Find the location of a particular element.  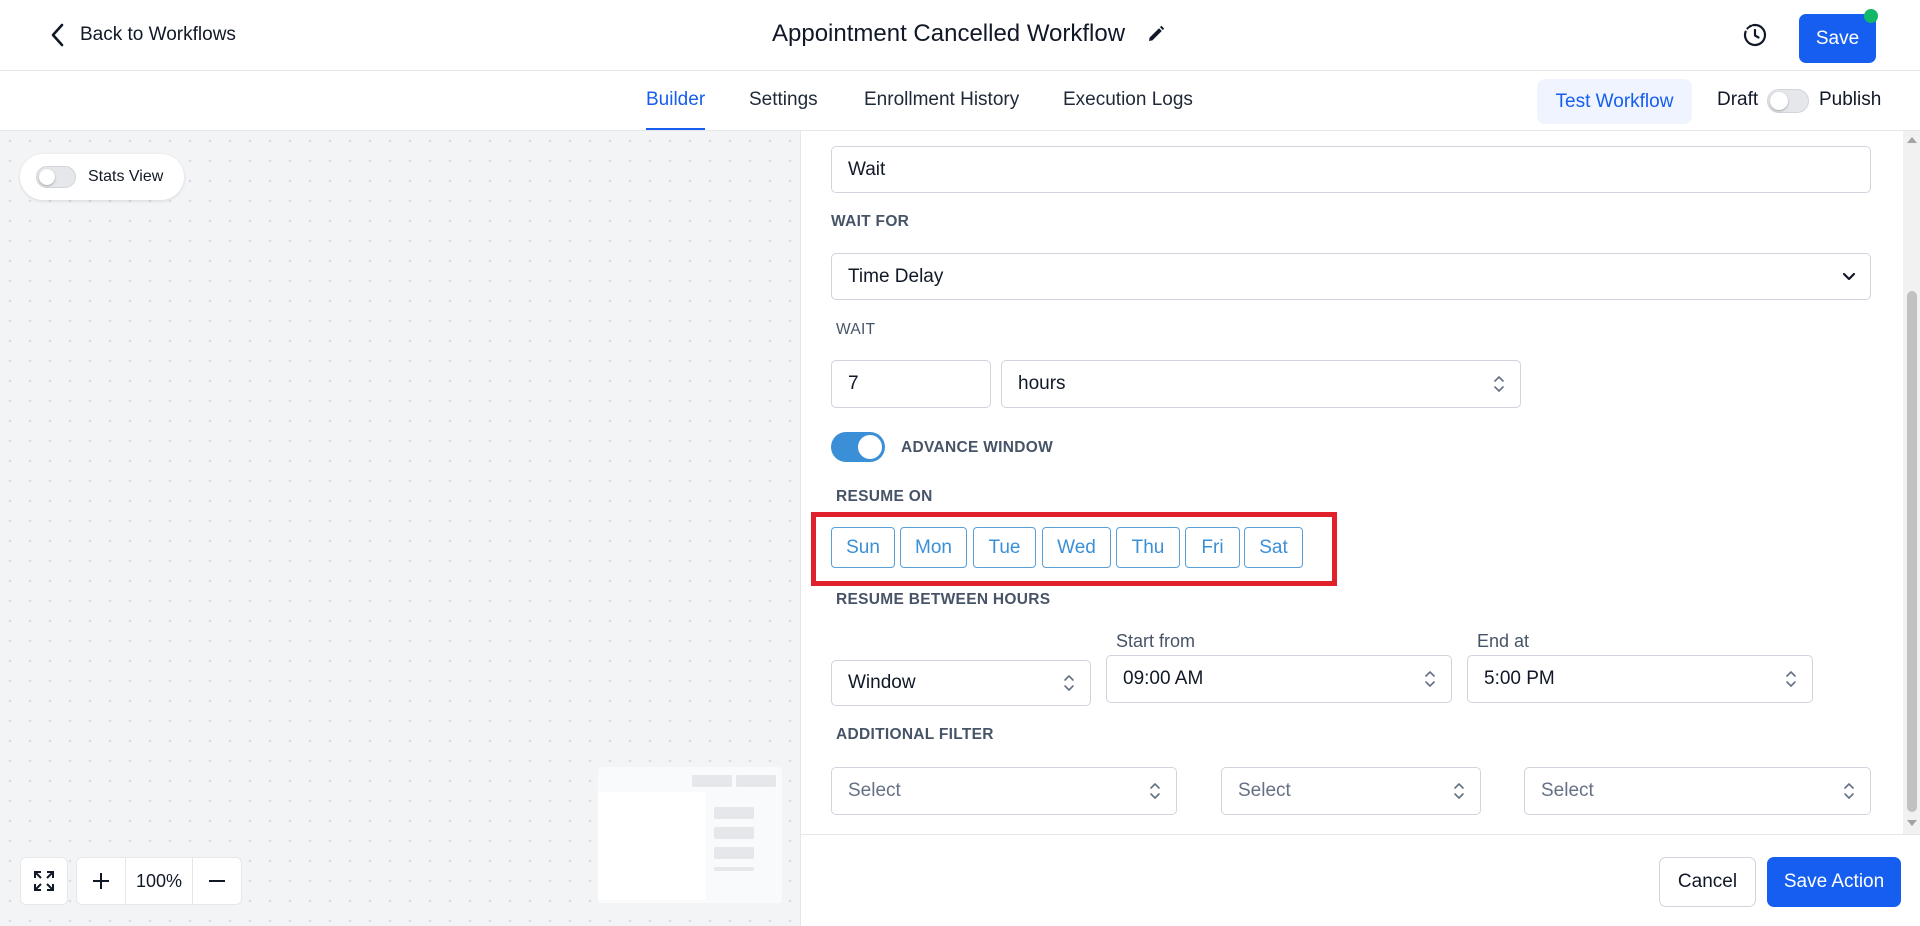

end-time-select: 5:00 PM is located at coordinates (1640, 679).